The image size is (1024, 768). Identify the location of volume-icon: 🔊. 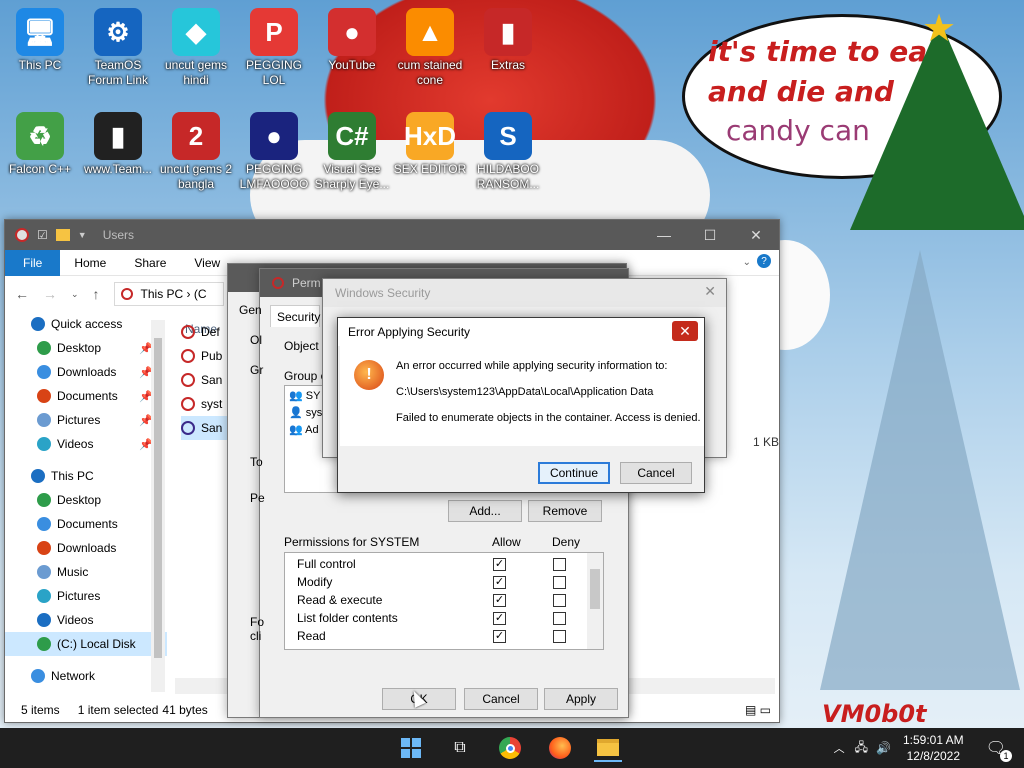
(883, 748).